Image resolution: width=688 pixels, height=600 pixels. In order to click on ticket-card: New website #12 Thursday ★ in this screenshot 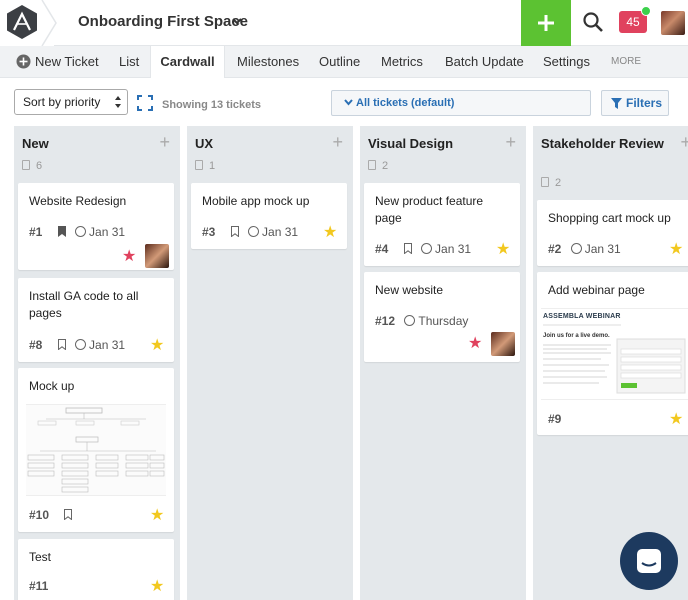, I will do `click(442, 317)`.